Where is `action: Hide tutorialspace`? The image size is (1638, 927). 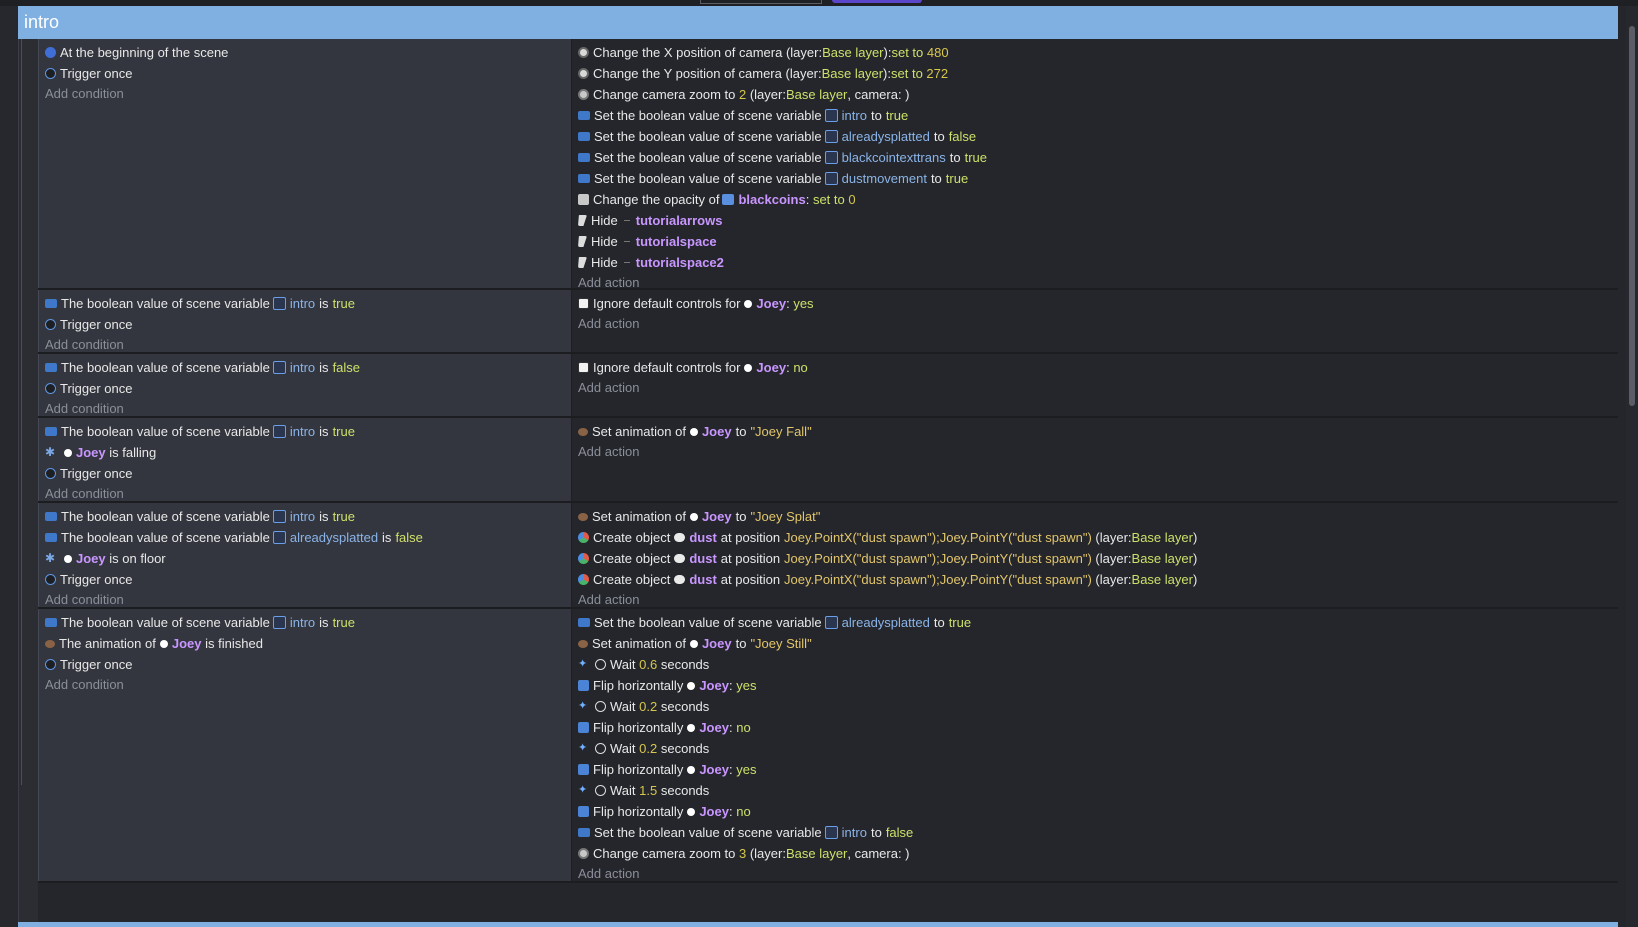 action: Hide tutorialspace is located at coordinates (1098, 241).